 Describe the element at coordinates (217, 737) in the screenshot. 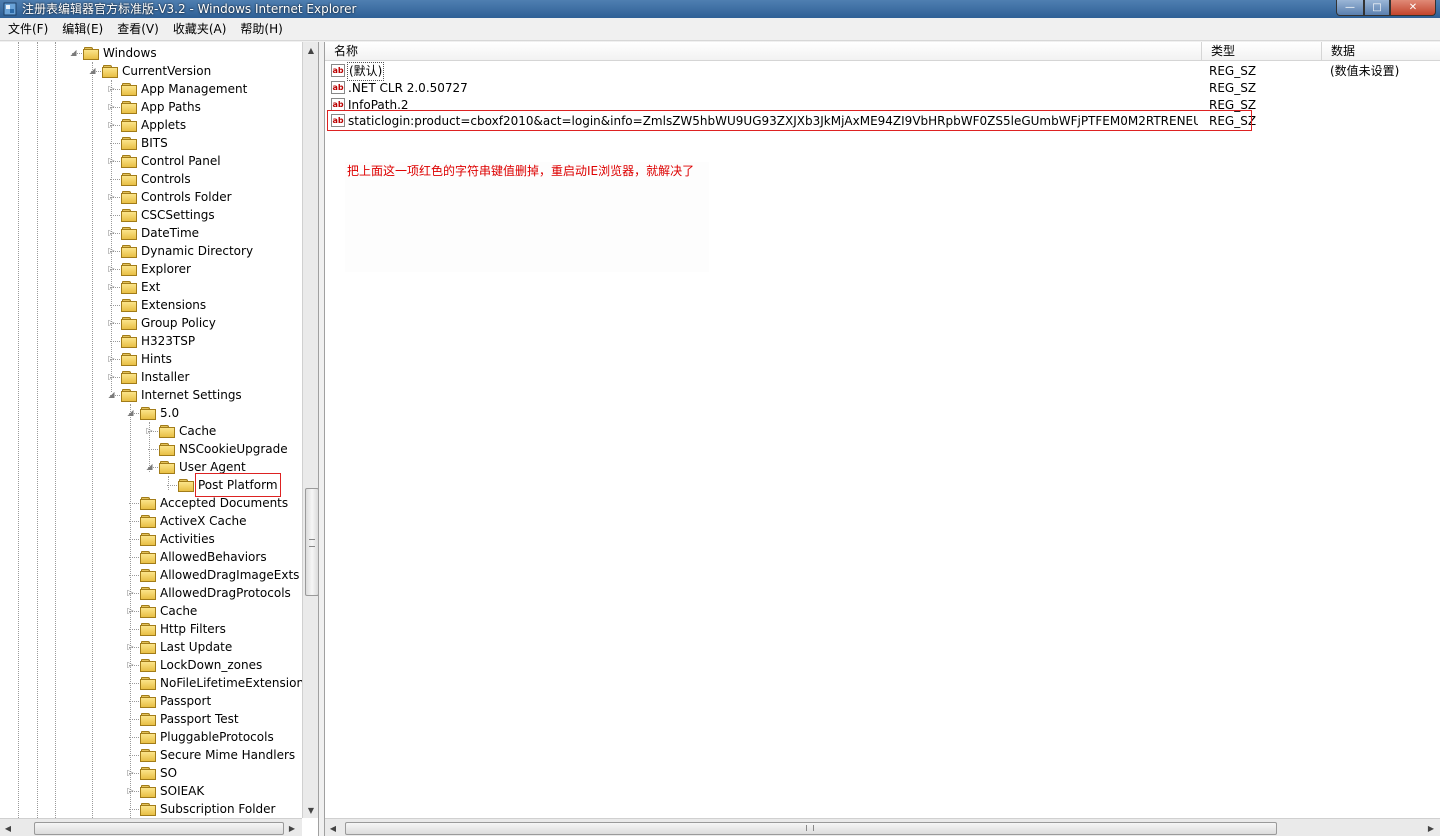

I see `tree-item-label: PluggableProtocols` at that location.